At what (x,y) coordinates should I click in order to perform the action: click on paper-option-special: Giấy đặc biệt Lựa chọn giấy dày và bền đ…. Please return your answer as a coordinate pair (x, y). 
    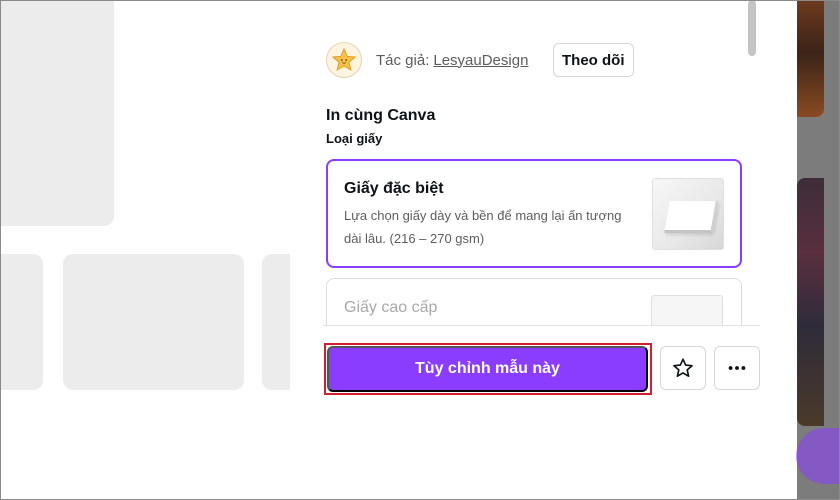
    Looking at the image, I should click on (534, 213).